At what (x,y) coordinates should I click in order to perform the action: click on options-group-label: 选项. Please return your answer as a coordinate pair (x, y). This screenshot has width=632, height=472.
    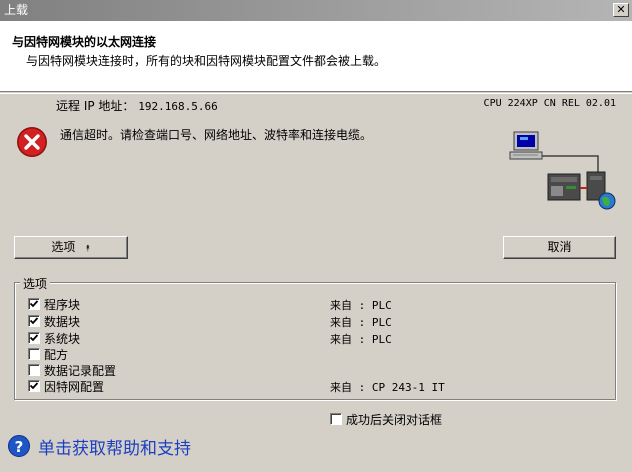
    Looking at the image, I should click on (35, 283).